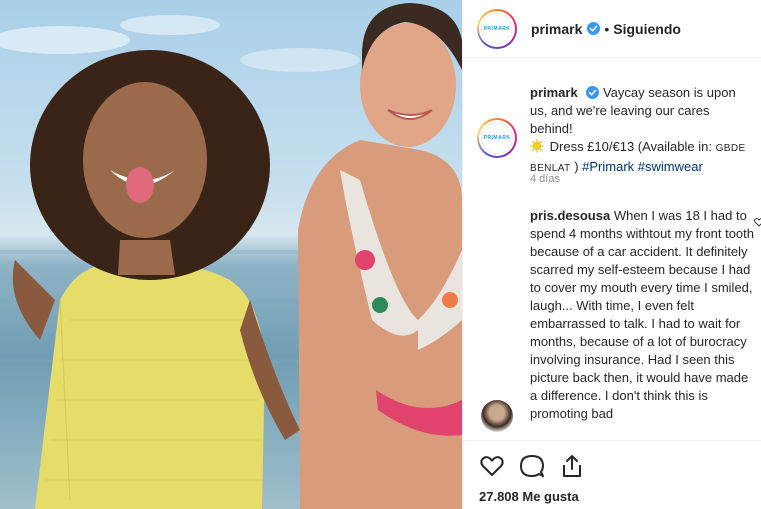  What do you see at coordinates (529, 496) in the screenshot?
I see `like-count: 27.808 Me gusta` at bounding box center [529, 496].